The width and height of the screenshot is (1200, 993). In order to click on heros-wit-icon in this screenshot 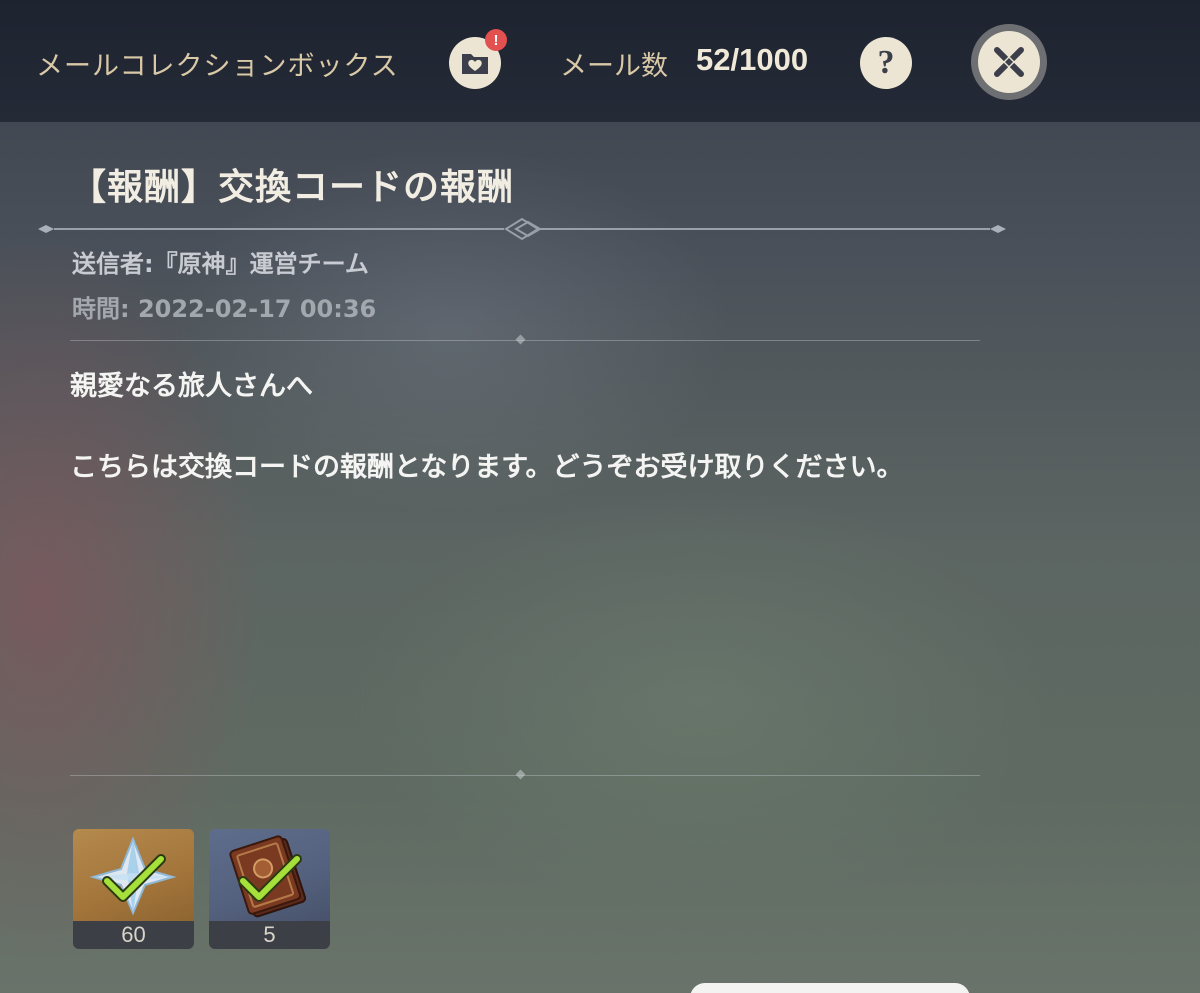, I will do `click(268, 876)`.